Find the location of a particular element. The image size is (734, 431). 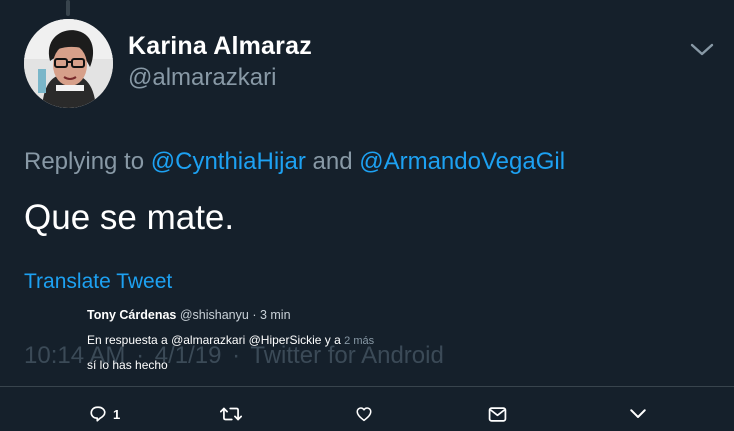

message-icon is located at coordinates (497, 414).